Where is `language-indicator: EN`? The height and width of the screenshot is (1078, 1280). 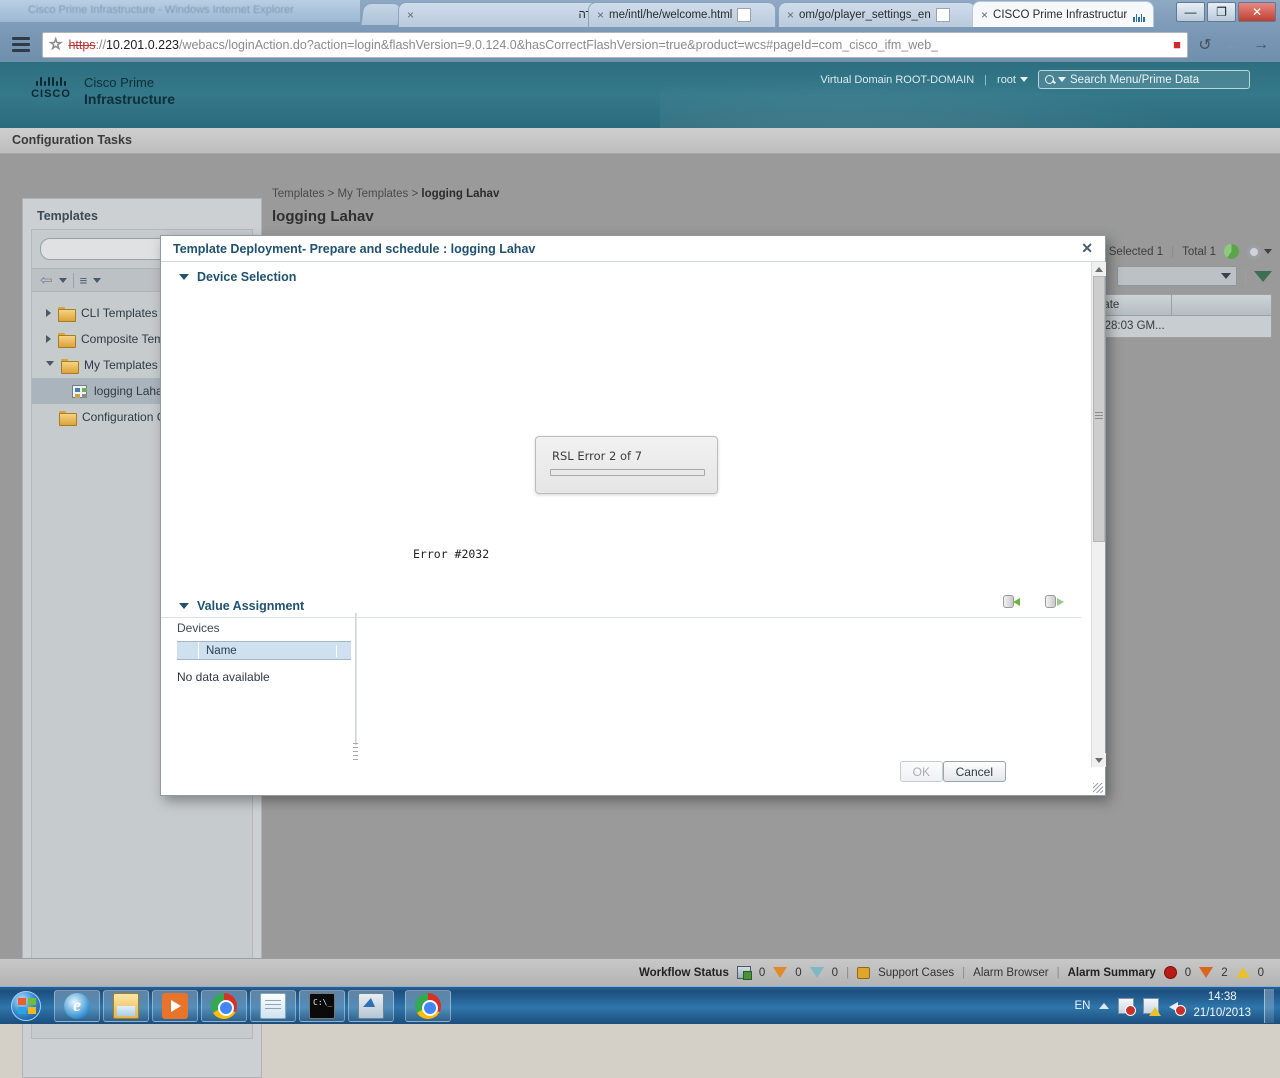
language-indicator: EN is located at coordinates (1082, 1006).